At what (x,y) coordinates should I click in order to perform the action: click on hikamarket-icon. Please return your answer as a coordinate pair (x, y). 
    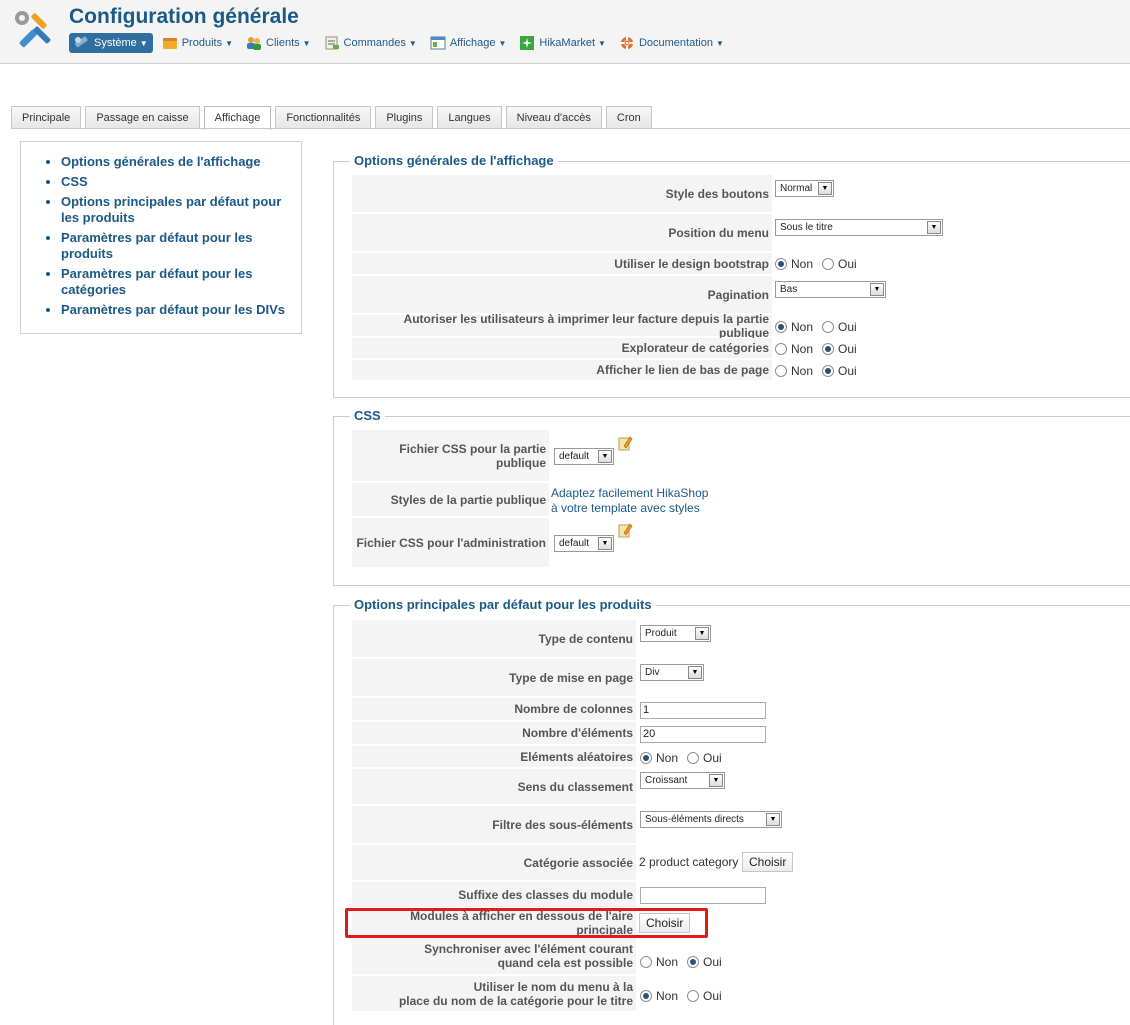
    Looking at the image, I should click on (527, 43).